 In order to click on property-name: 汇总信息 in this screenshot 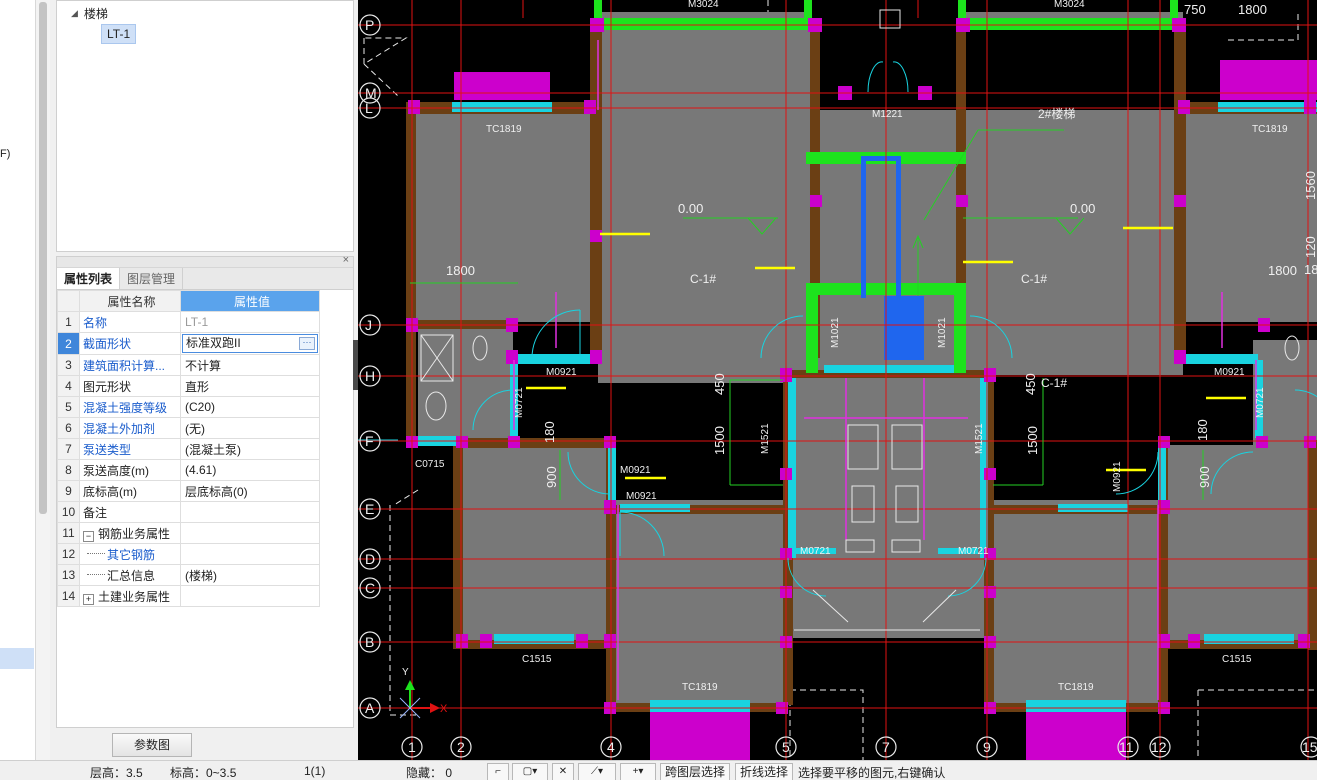, I will do `click(130, 575)`.